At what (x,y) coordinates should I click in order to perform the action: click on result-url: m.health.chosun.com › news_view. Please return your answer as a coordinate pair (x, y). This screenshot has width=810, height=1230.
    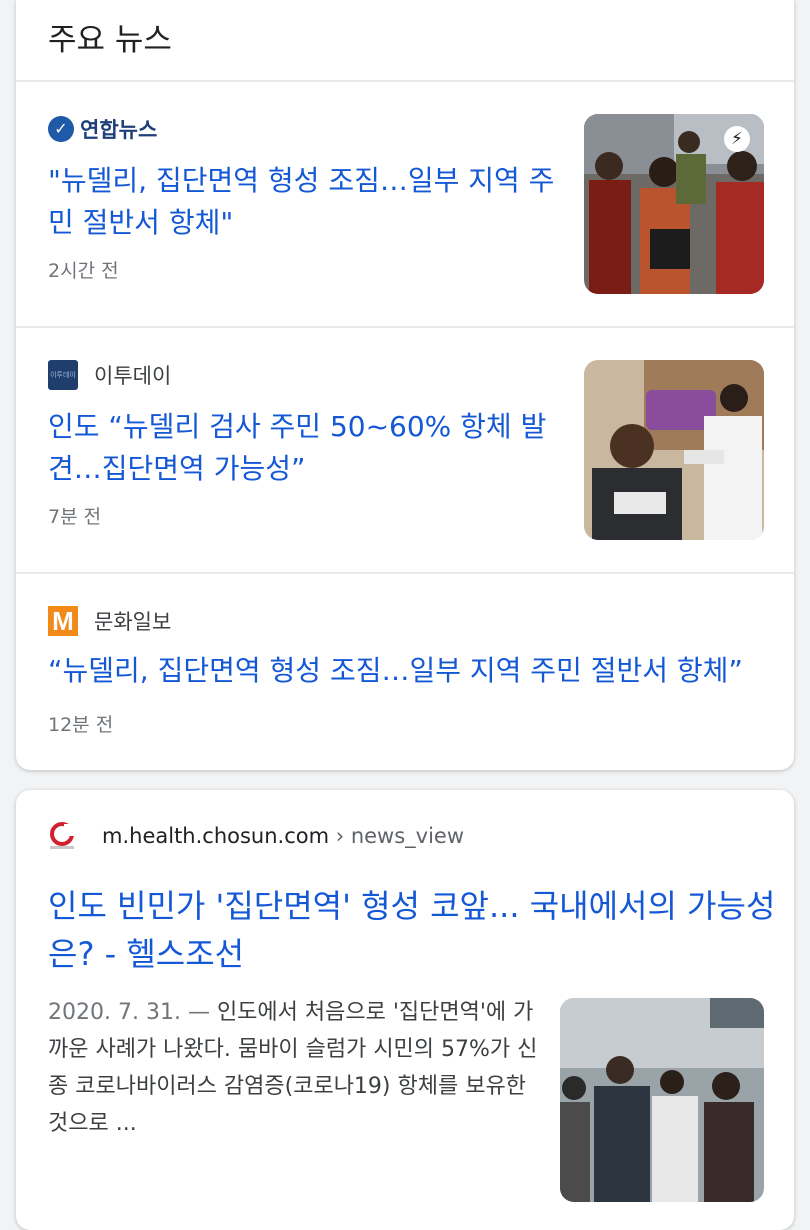
    Looking at the image, I should click on (283, 836).